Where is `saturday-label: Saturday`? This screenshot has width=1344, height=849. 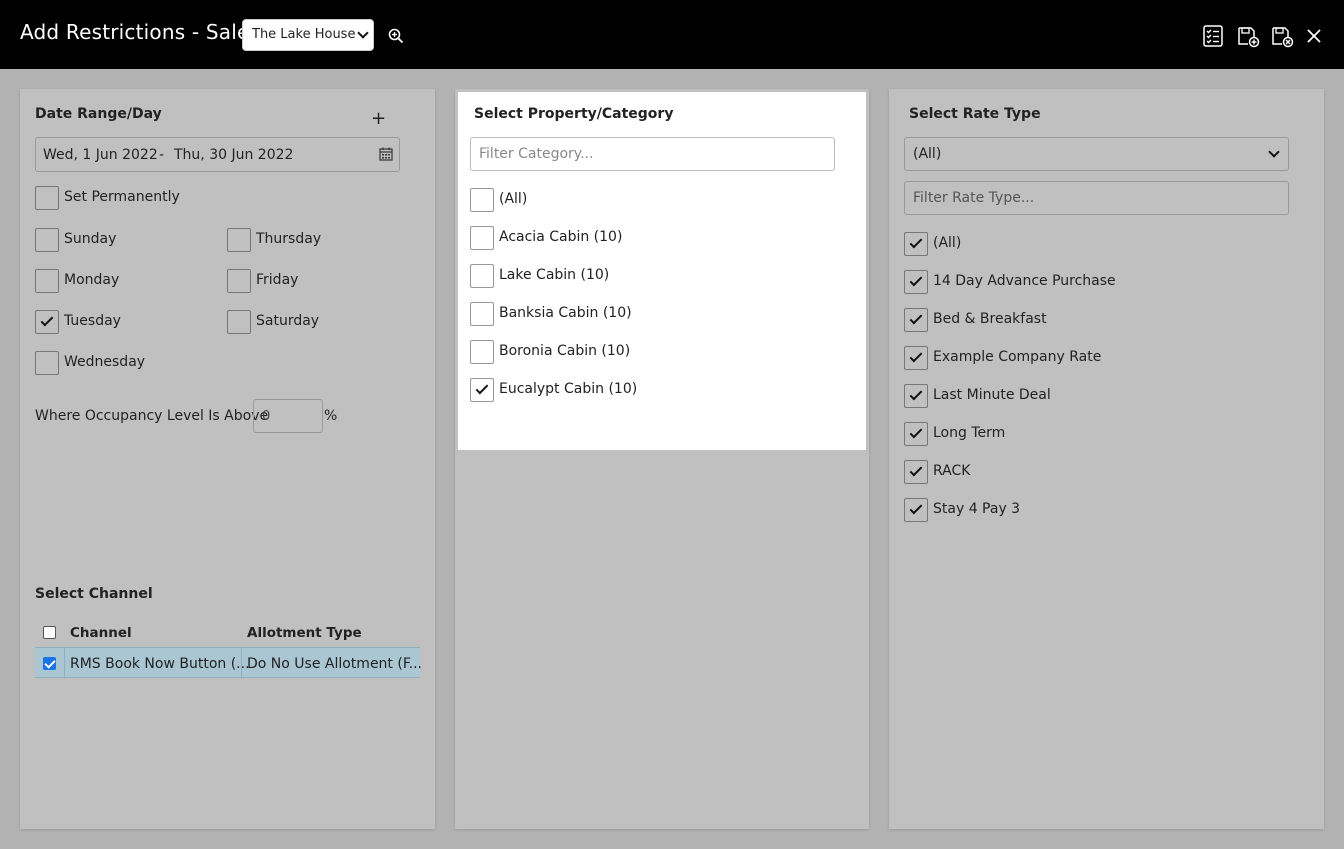 saturday-label: Saturday is located at coordinates (288, 321).